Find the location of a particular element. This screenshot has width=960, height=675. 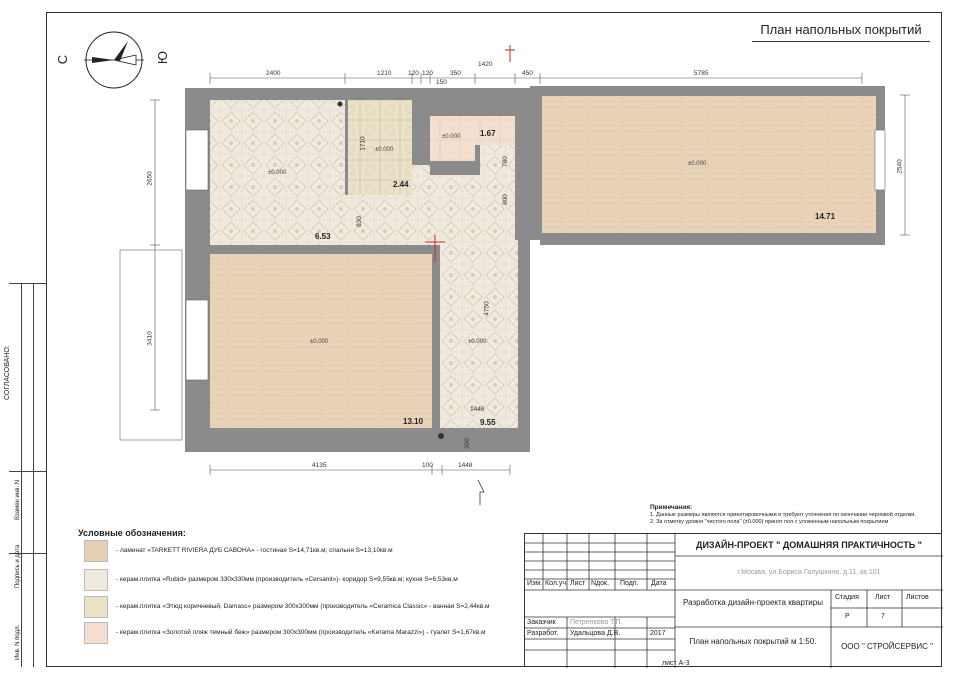

room-wc-level: ±0.000 is located at coordinates (451, 137).